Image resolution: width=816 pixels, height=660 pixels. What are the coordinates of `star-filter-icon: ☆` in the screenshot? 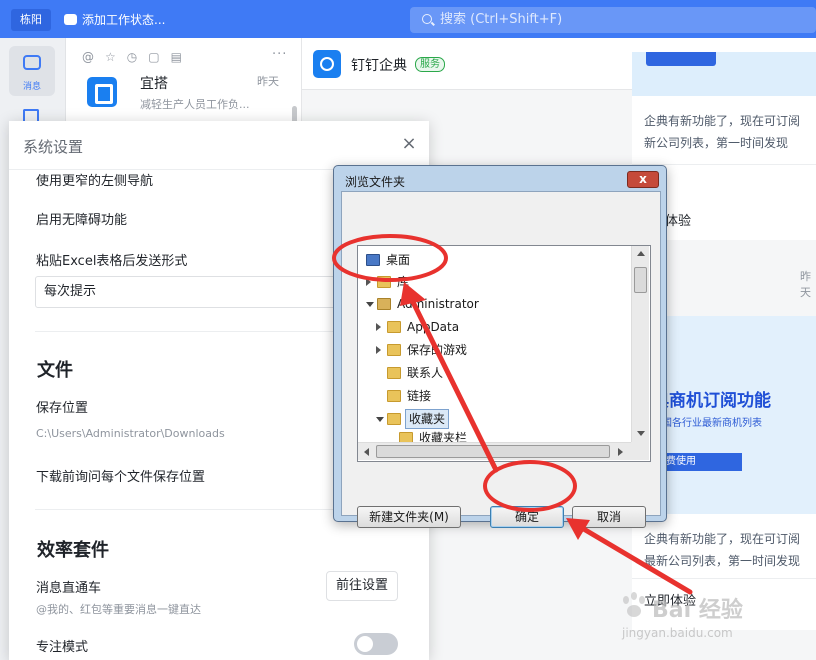 It's located at (110, 57).